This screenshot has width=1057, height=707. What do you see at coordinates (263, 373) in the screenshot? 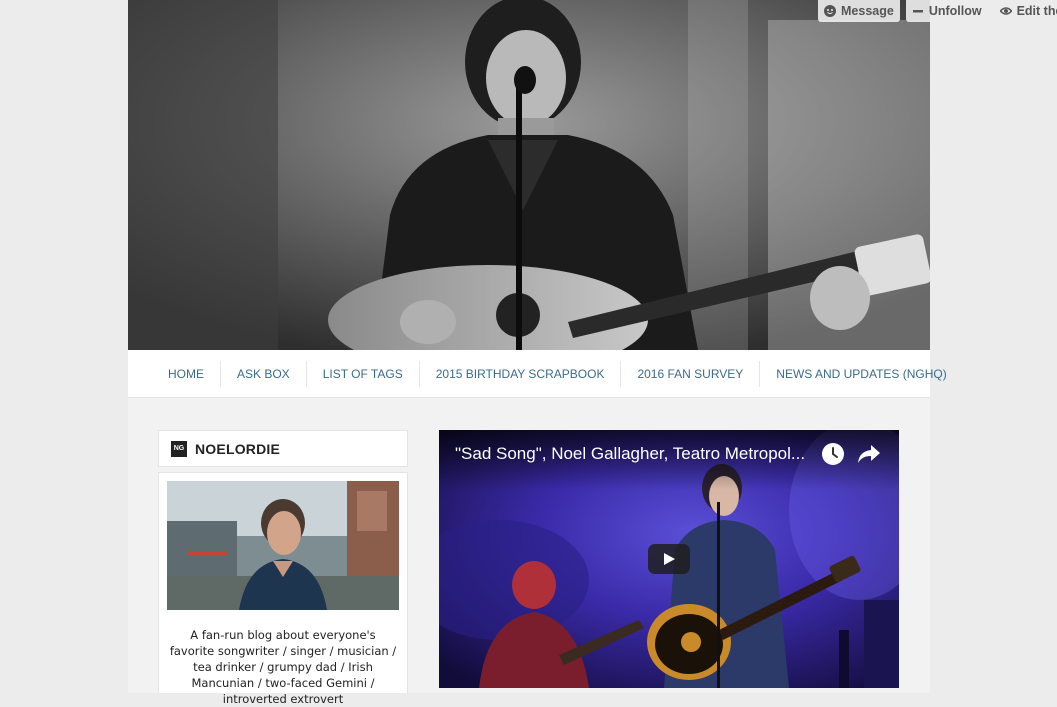
I see `nav-ask-box-link: ASK BOX` at bounding box center [263, 373].